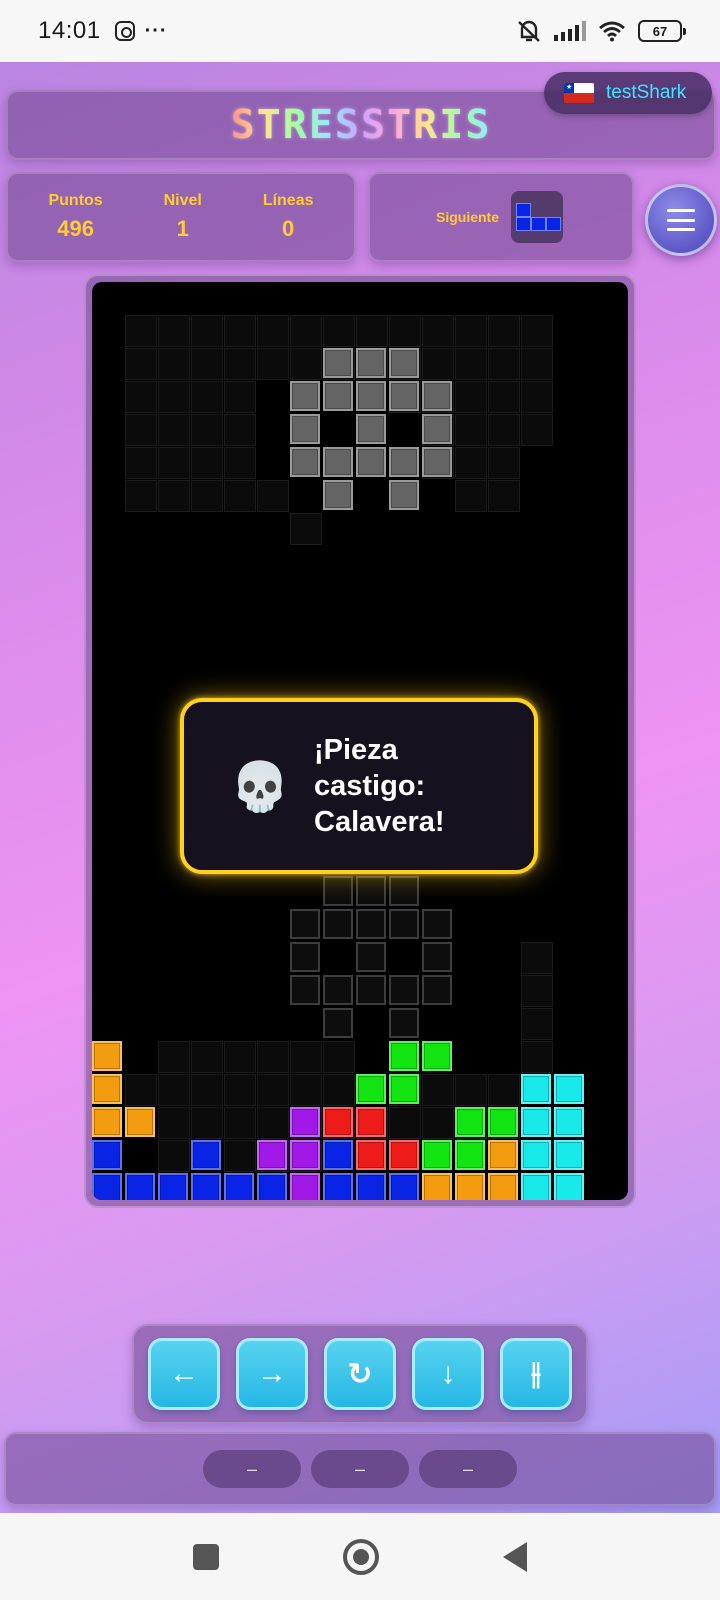 The width and height of the screenshot is (720, 1600). What do you see at coordinates (206, 1556) in the screenshot?
I see `recents-icon` at bounding box center [206, 1556].